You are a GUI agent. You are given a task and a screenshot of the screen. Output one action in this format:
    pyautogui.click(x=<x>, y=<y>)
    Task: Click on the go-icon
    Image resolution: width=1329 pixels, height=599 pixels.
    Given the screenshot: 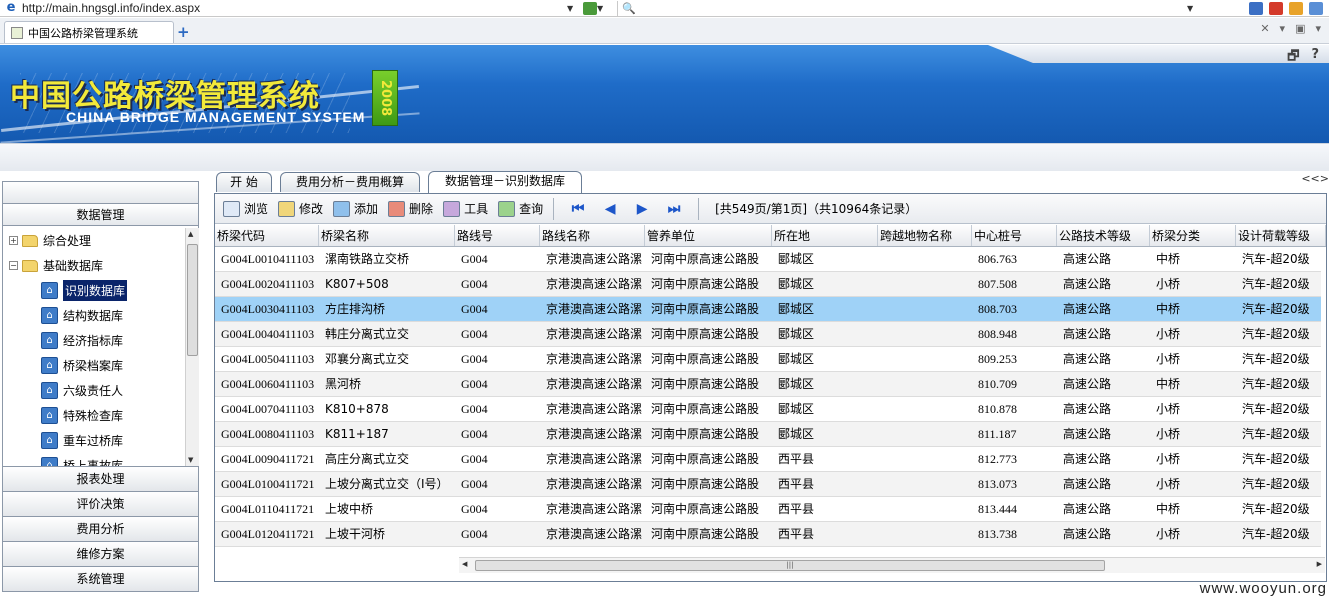 What is the action you would take?
    pyautogui.click(x=590, y=8)
    